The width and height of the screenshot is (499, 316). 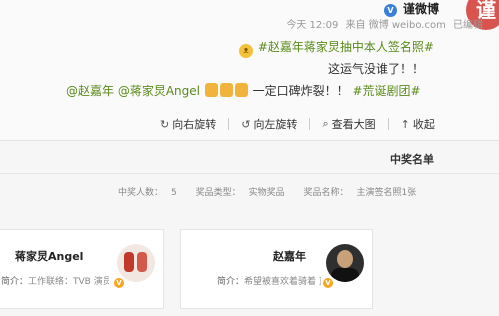 I want to click on rotate-right-icon: ↻, so click(x=165, y=124).